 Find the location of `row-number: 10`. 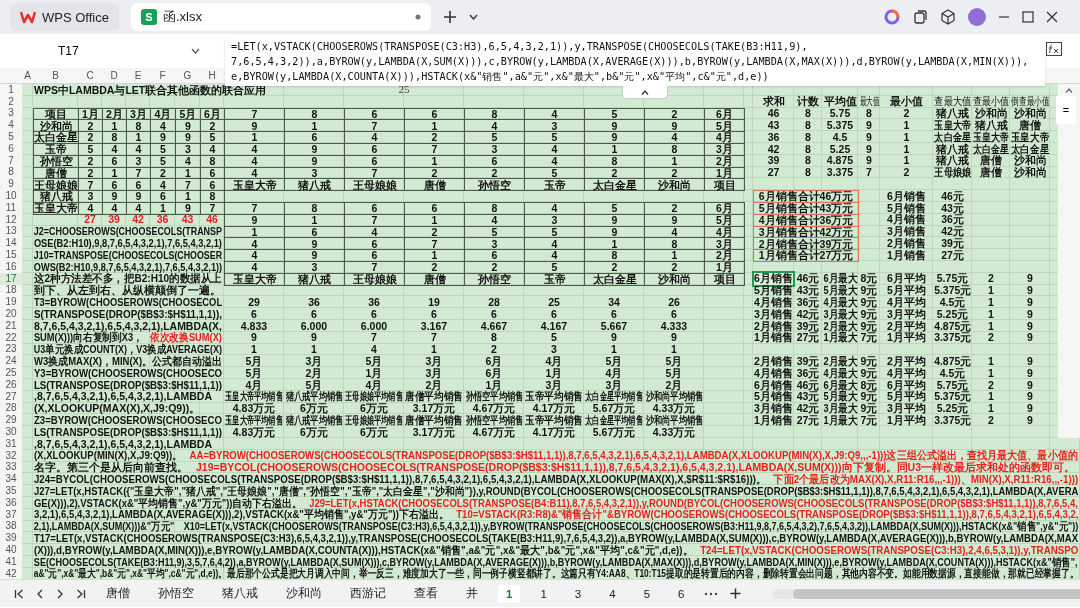

row-number: 10 is located at coordinates (11, 196).